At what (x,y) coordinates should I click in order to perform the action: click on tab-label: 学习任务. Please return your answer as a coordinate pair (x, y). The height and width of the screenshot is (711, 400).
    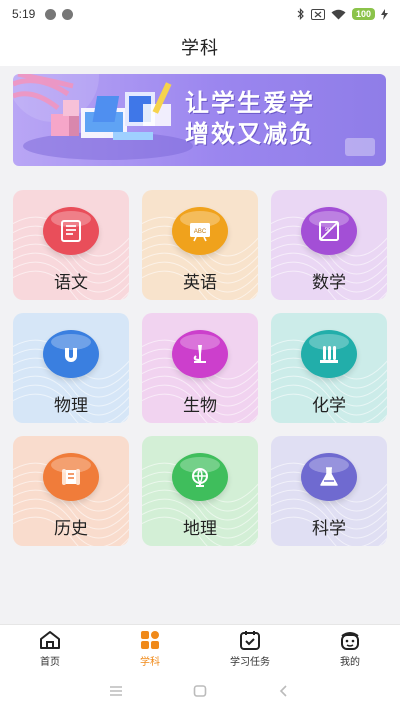
    Looking at the image, I should click on (250, 662).